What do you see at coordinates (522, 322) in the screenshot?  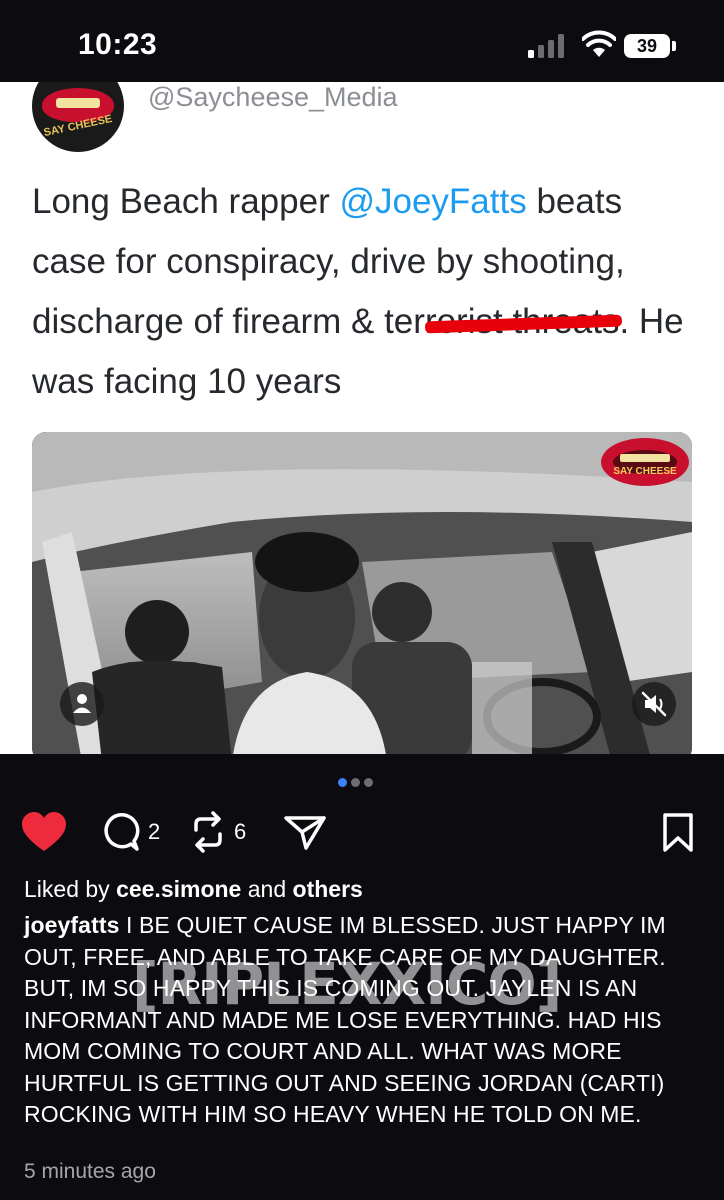 I see `redacted-text: rorist threats` at bounding box center [522, 322].